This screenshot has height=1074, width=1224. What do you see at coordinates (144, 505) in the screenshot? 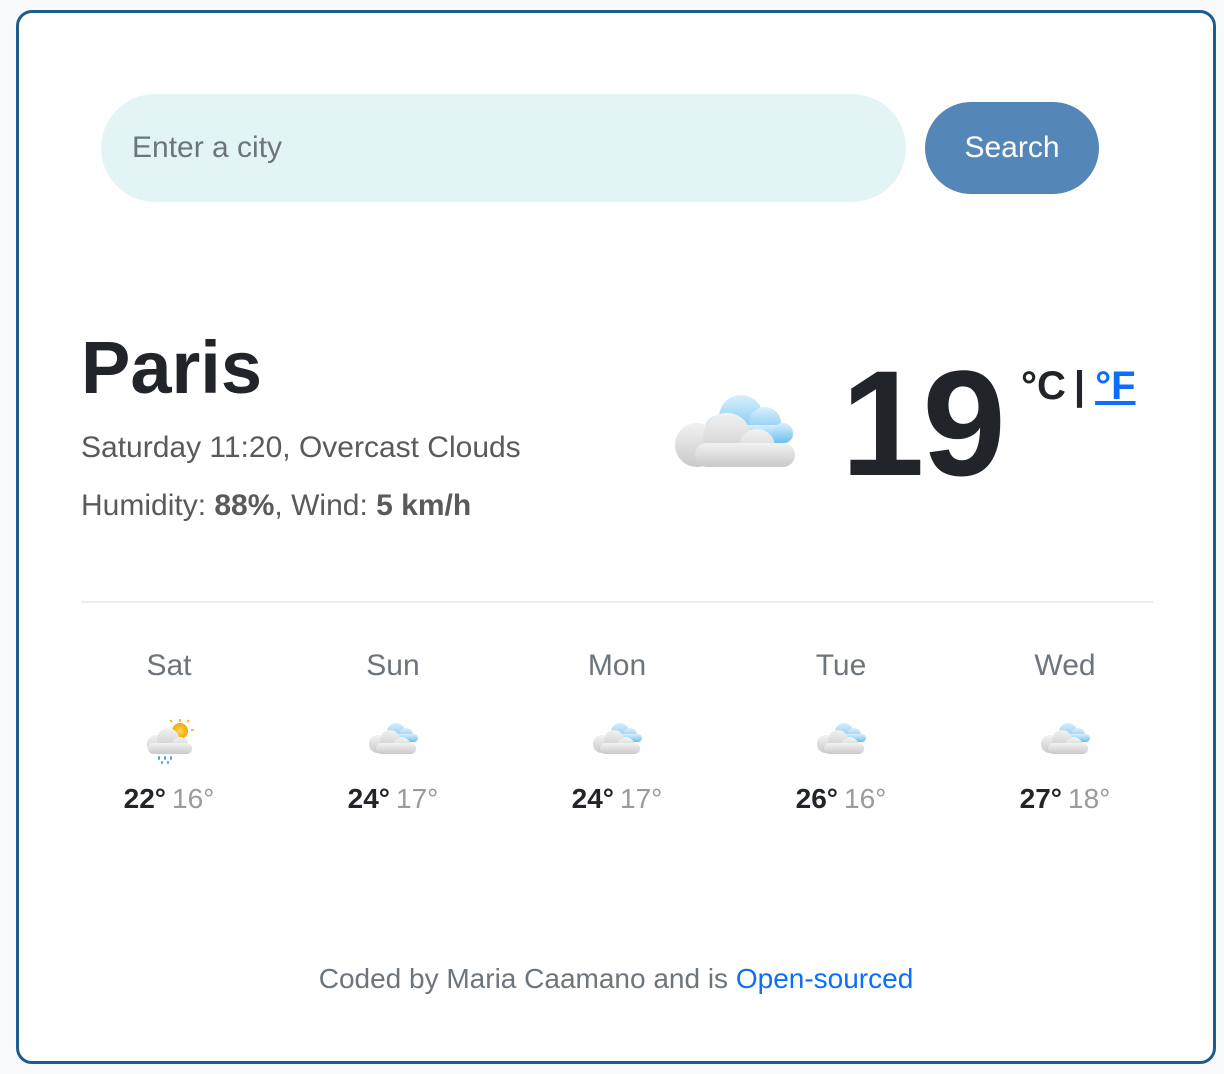
I see `humidity-label: Humidity:` at bounding box center [144, 505].